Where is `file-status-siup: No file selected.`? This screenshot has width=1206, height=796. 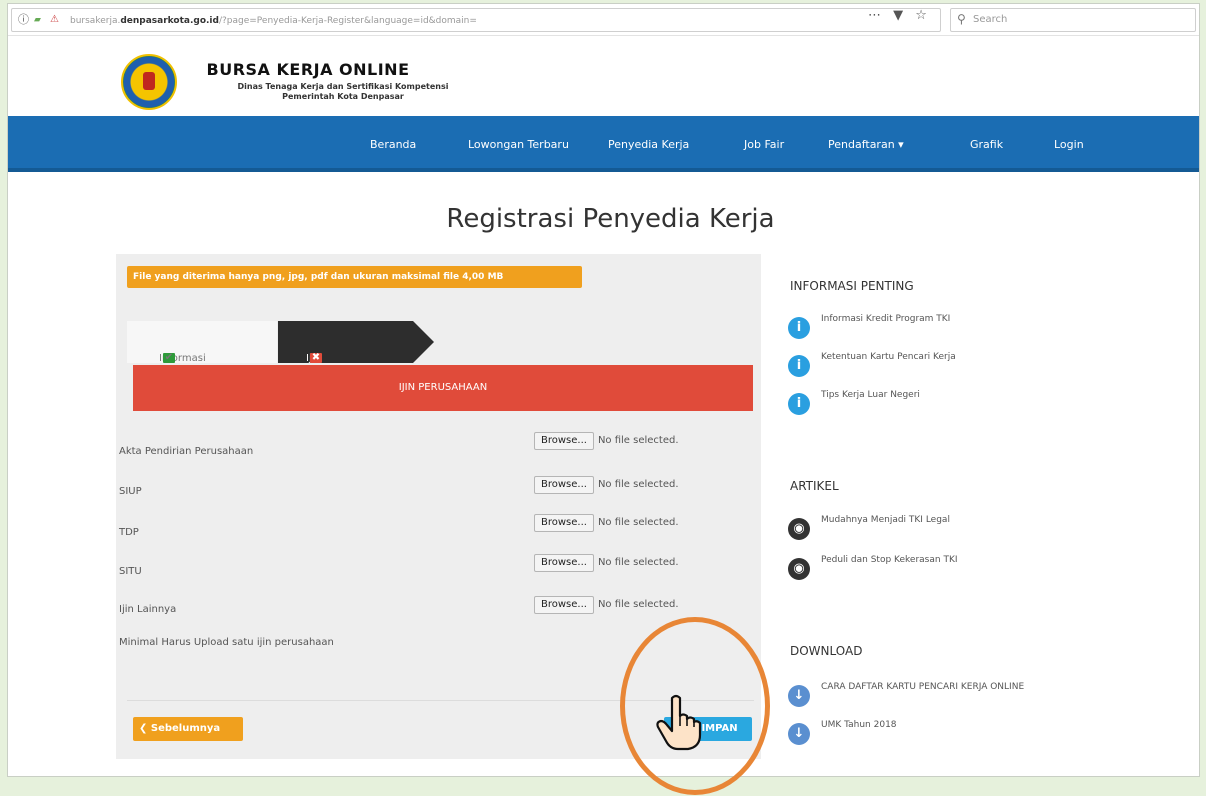 file-status-siup: No file selected. is located at coordinates (638, 484).